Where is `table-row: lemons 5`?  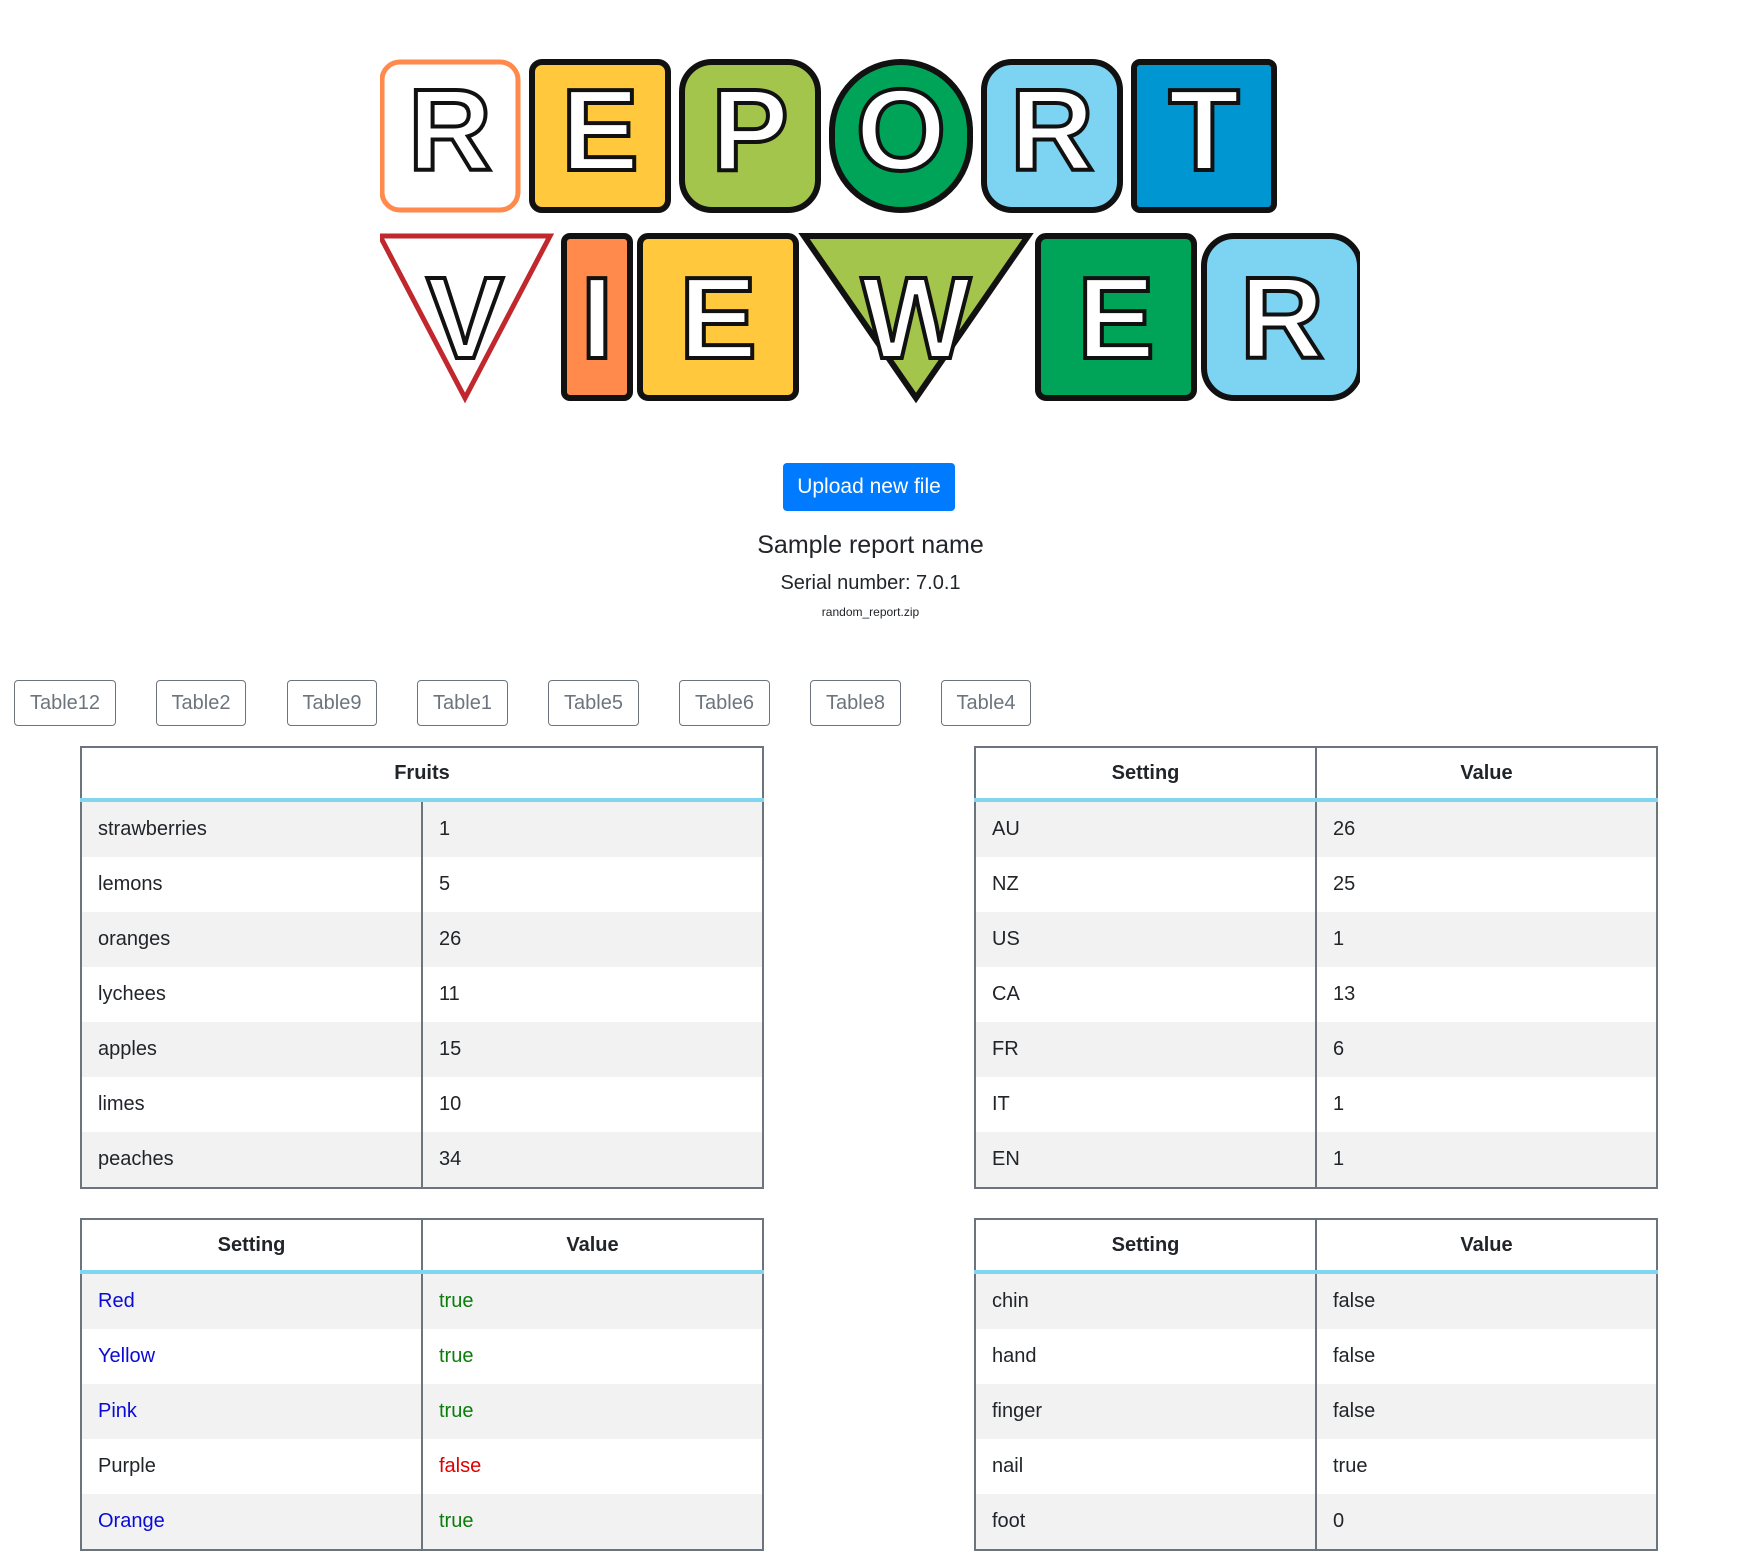
table-row: lemons 5 is located at coordinates (422, 884).